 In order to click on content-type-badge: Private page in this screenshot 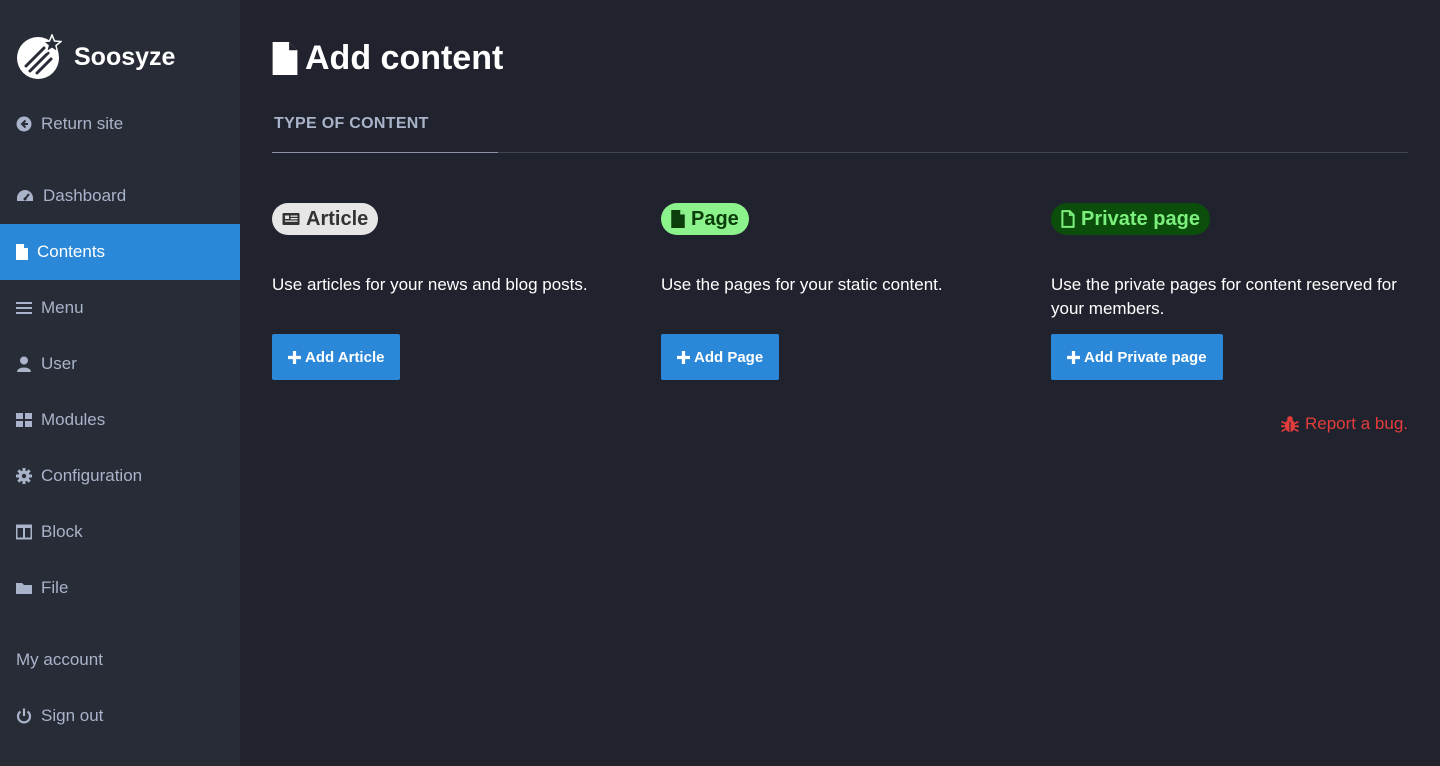, I will do `click(1130, 219)`.